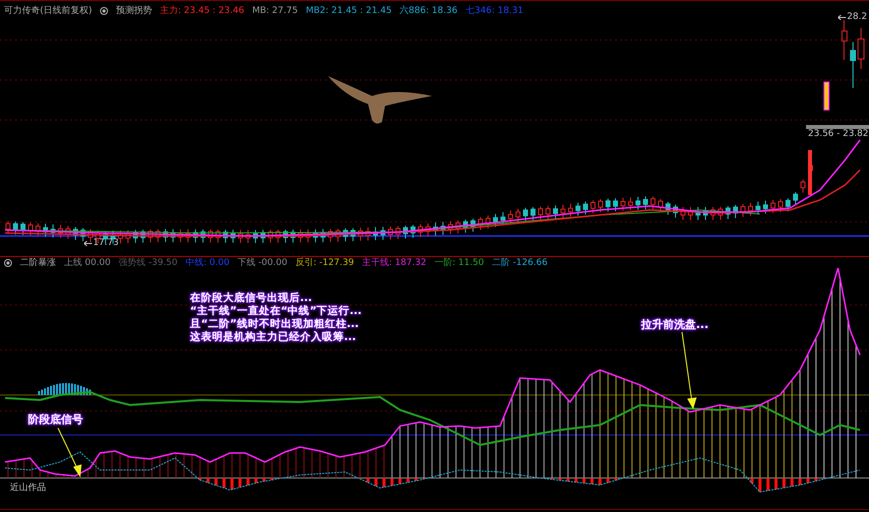  Describe the element at coordinates (87, 262) in the screenshot. I see `indicator-readout: 上线 00.00` at that location.